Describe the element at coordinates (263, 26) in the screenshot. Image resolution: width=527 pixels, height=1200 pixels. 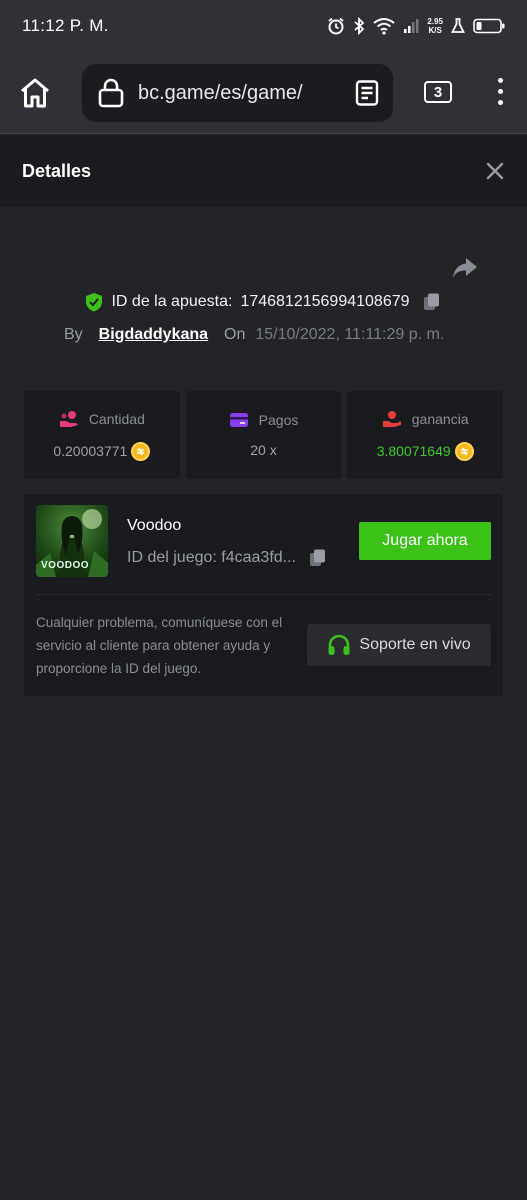
I see `status-bar: 11:12 P. M. 2.95 K/S` at that location.